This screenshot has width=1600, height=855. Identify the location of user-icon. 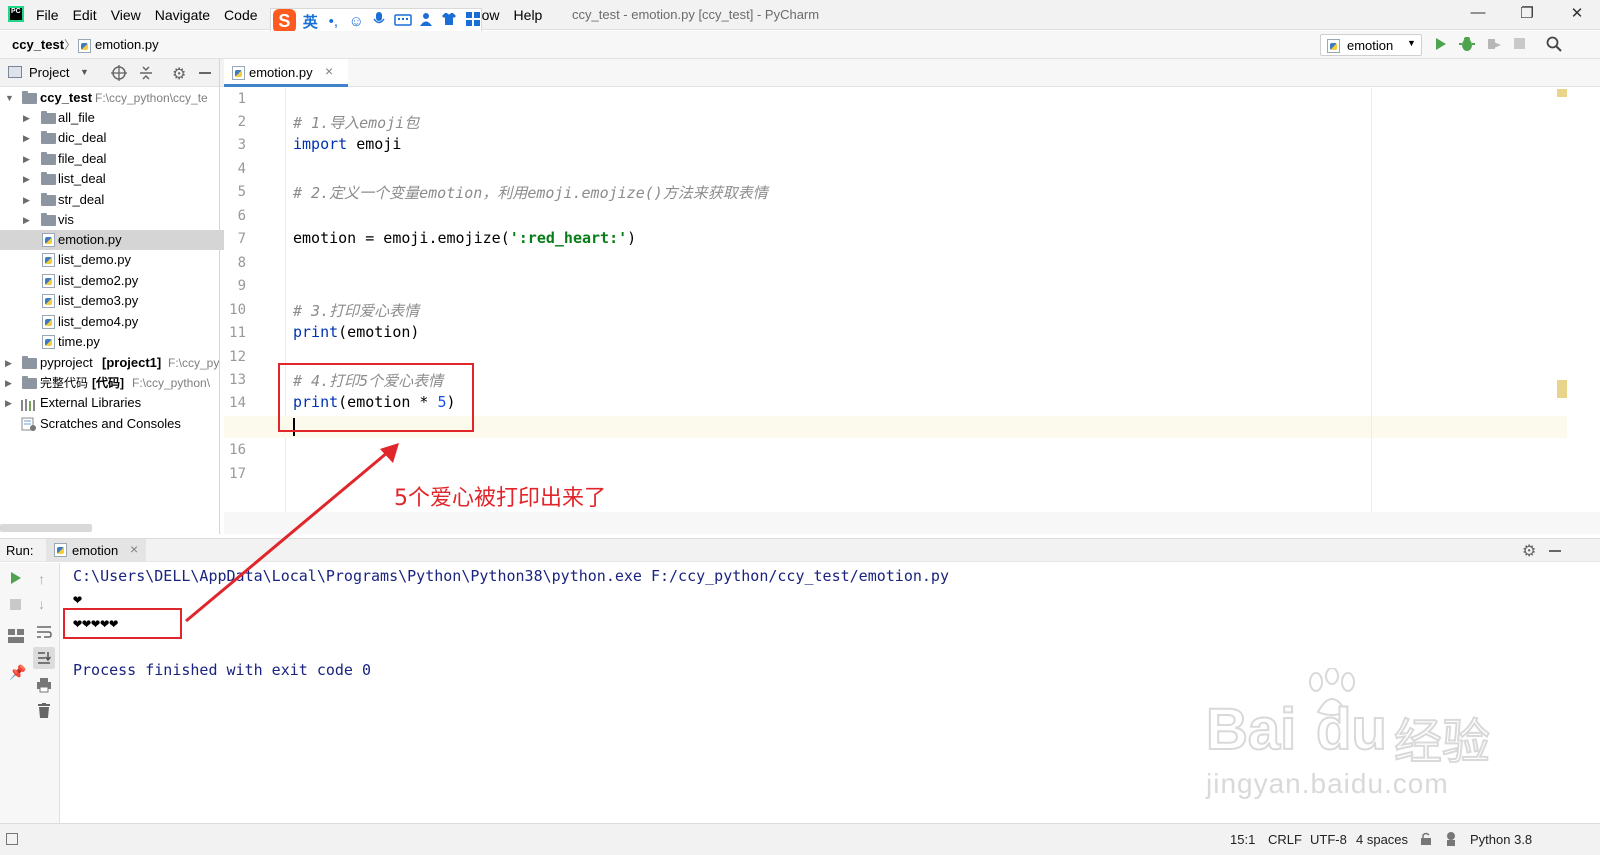
(426, 21).